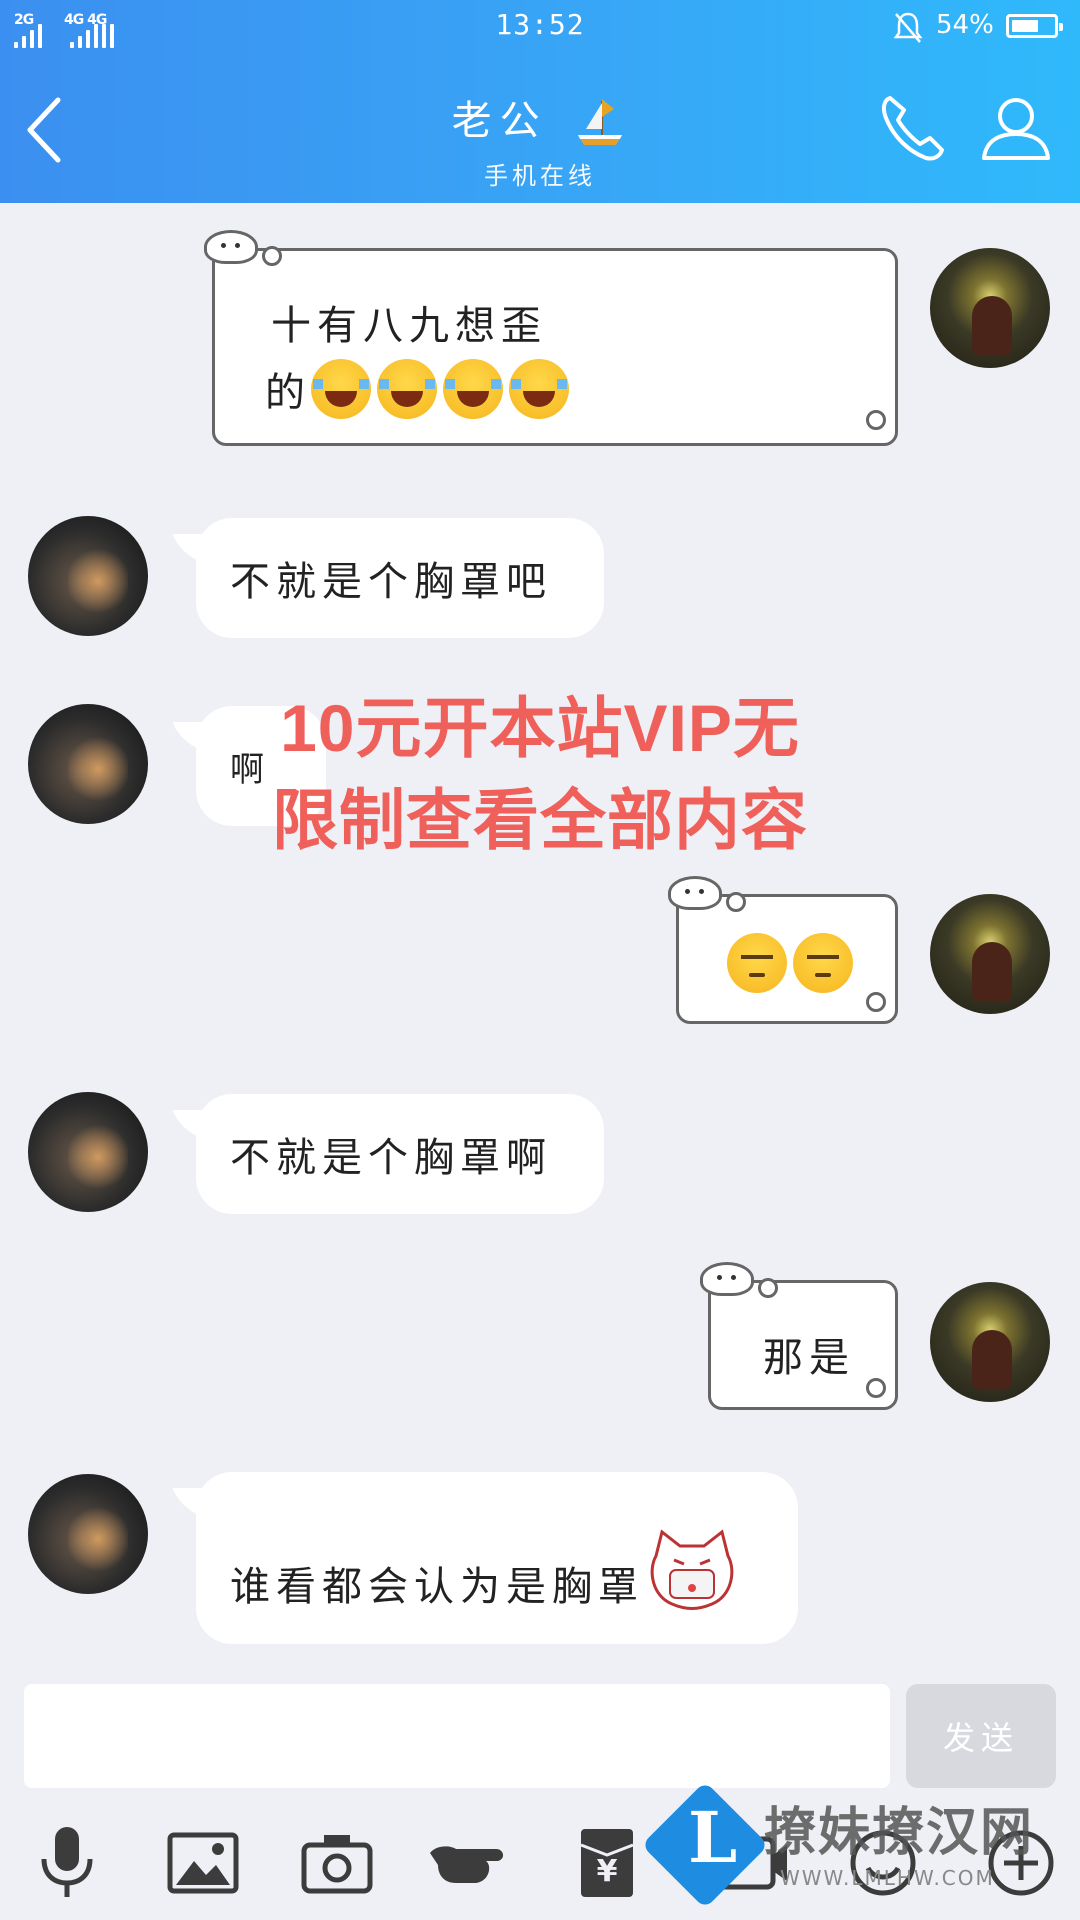 The width and height of the screenshot is (1080, 1920). Describe the element at coordinates (67, 1863) in the screenshot. I see `mic-icon` at that location.